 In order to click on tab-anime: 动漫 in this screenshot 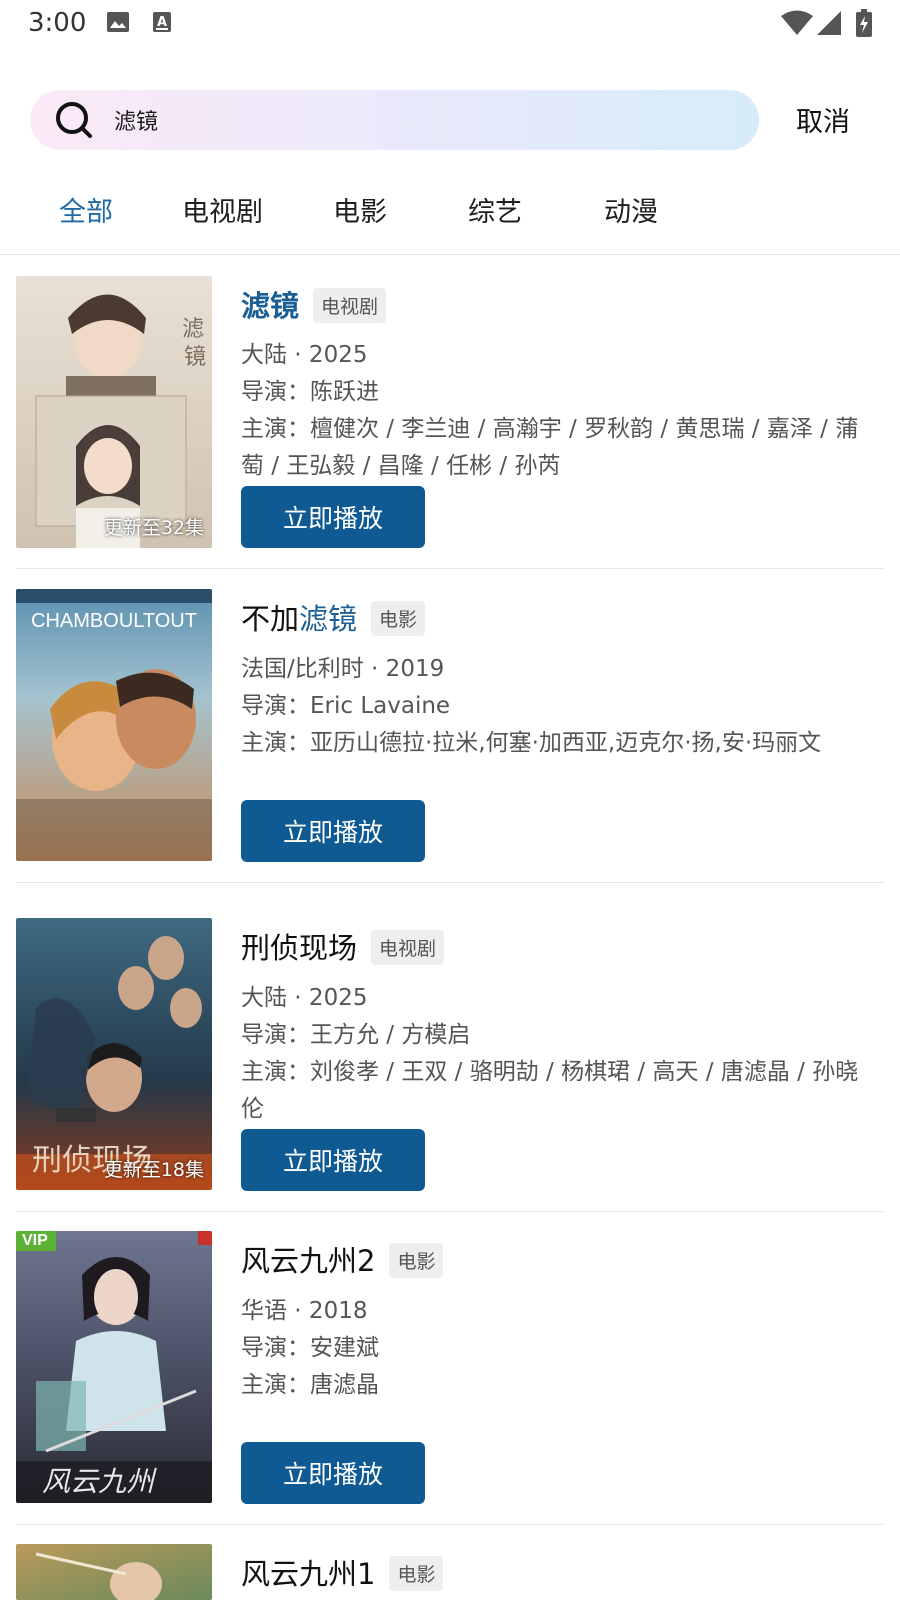, I will do `click(631, 209)`.